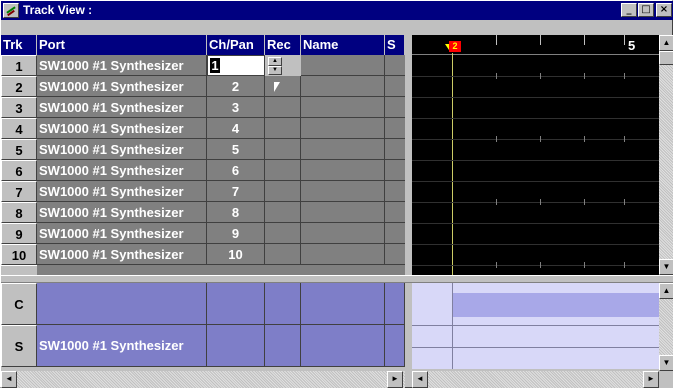  I want to click on track-row: 2 SW1000 #1 Synthesizer 2, so click(203, 86).